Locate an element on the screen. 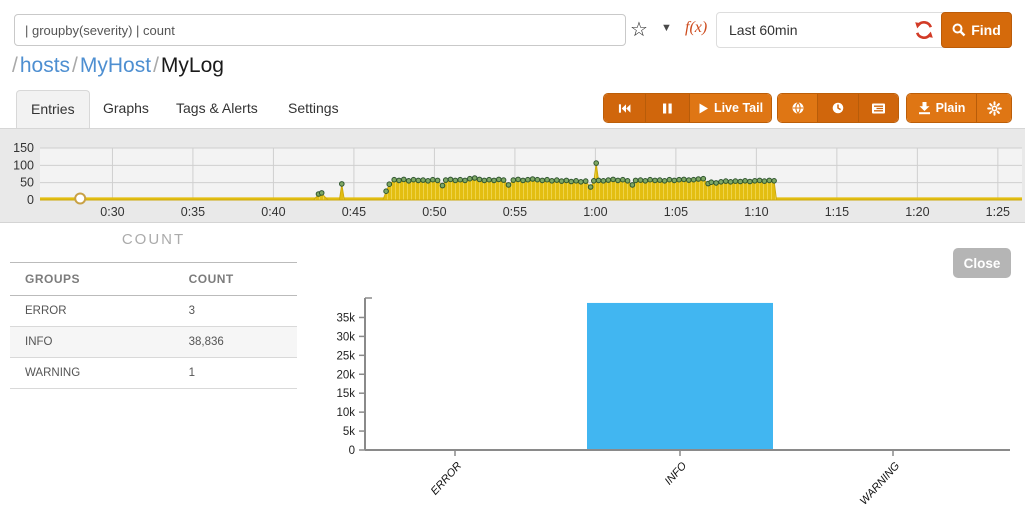 The width and height of the screenshot is (1025, 517). globe-icon is located at coordinates (797, 108).